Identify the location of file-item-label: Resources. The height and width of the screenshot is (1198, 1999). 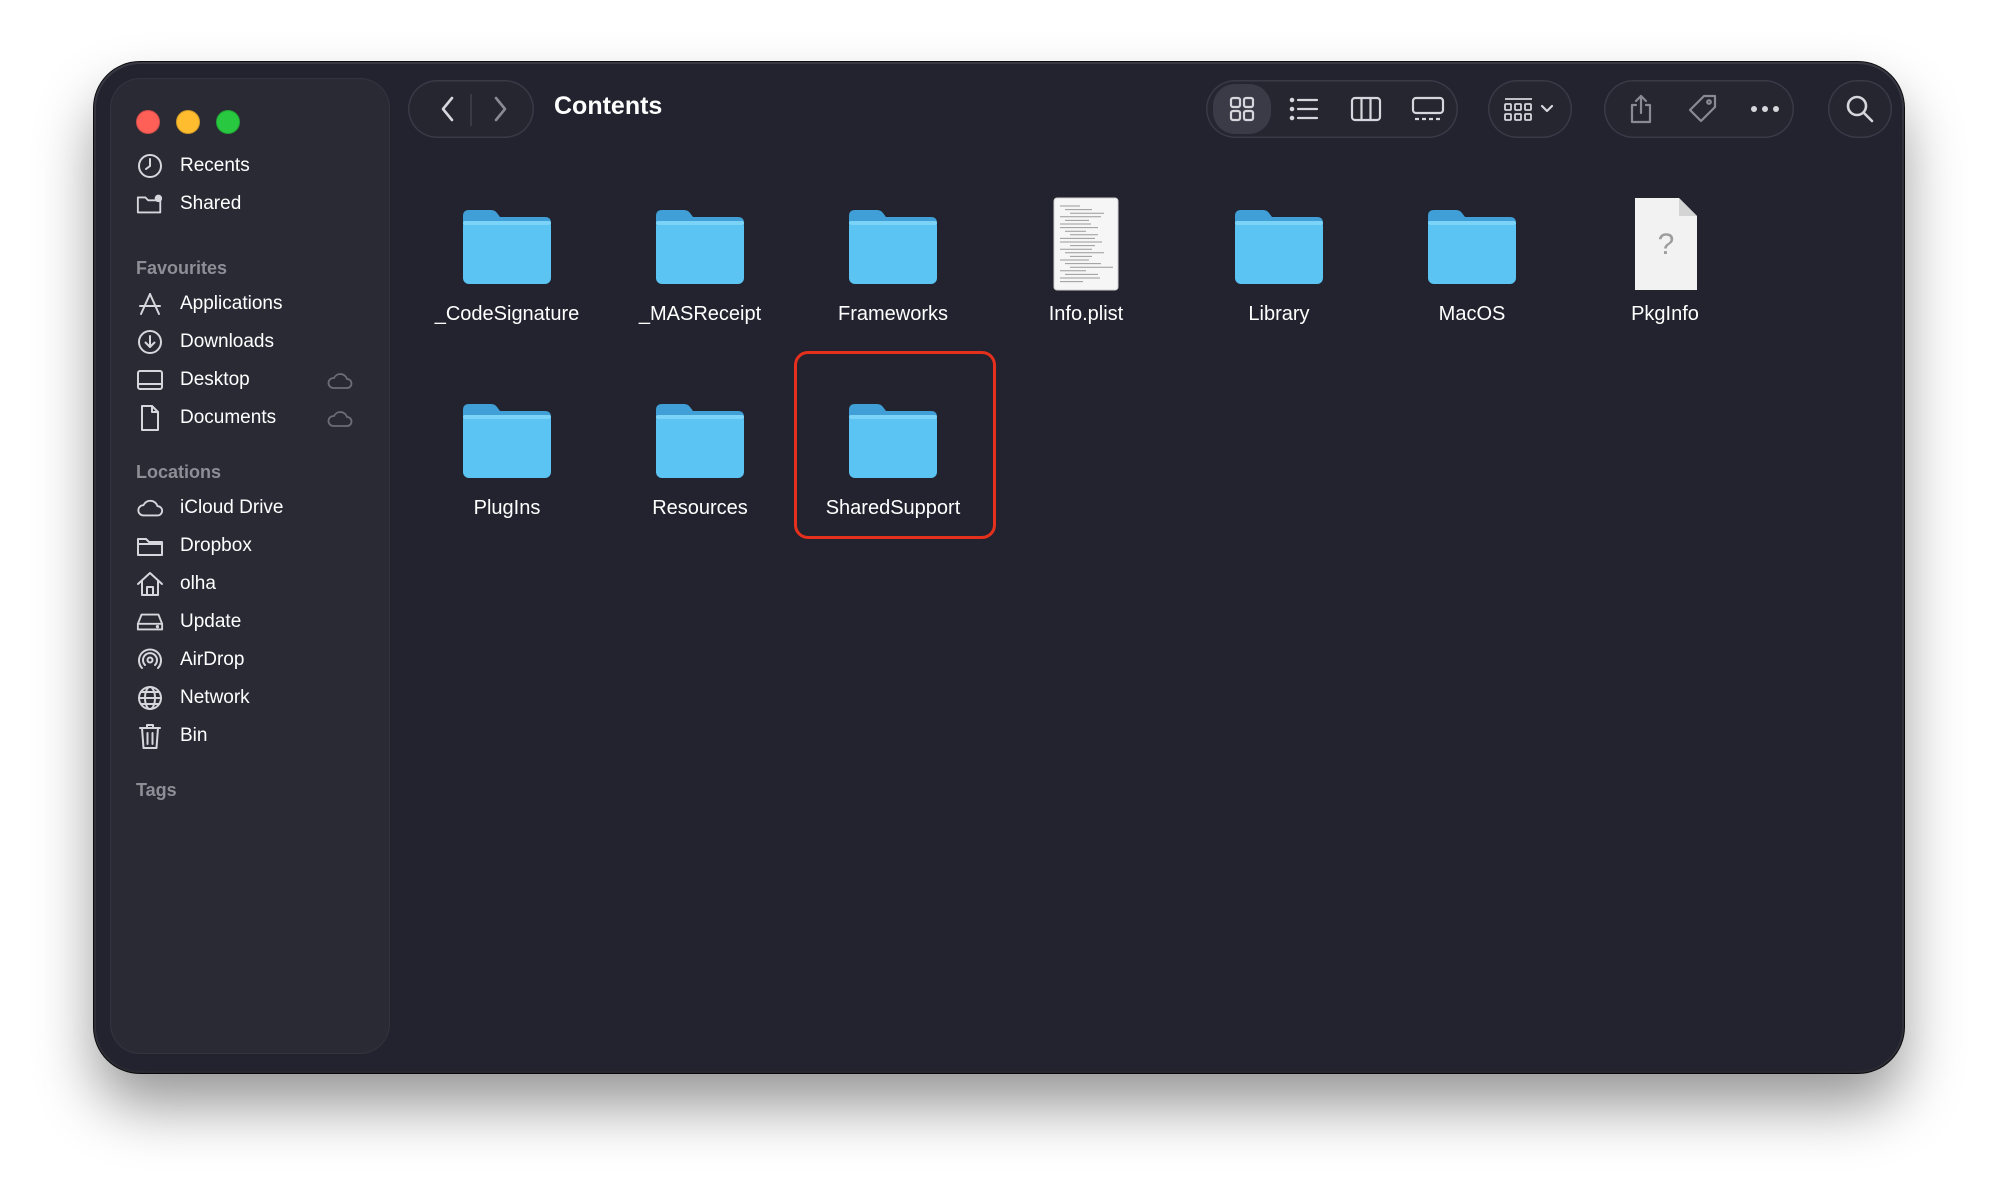
(700, 508).